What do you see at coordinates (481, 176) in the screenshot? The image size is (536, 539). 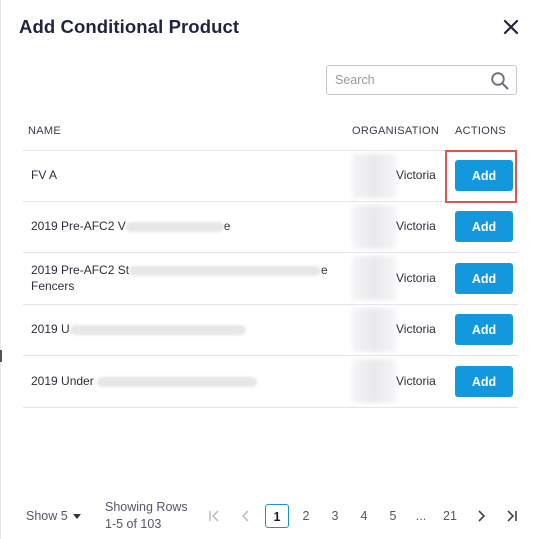 I see `add-button-highlight` at bounding box center [481, 176].